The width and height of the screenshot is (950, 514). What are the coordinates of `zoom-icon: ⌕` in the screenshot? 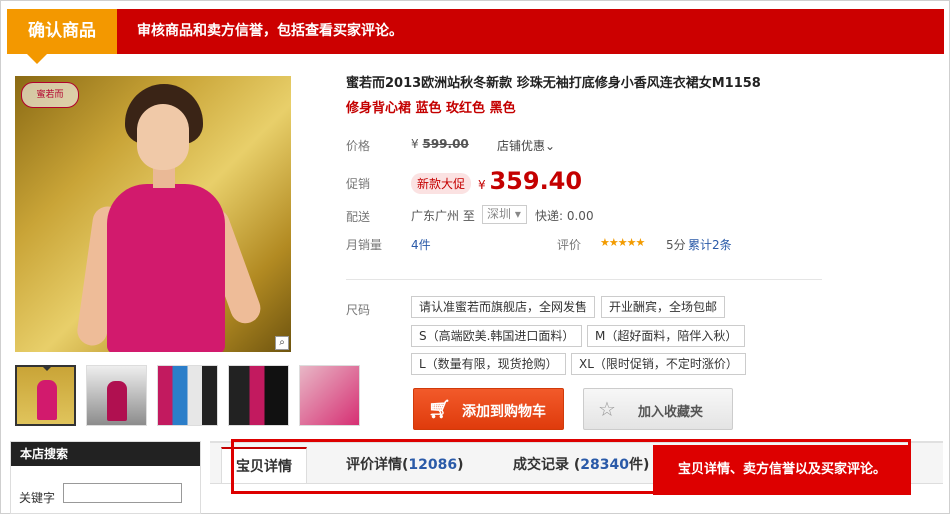 It's located at (282, 343).